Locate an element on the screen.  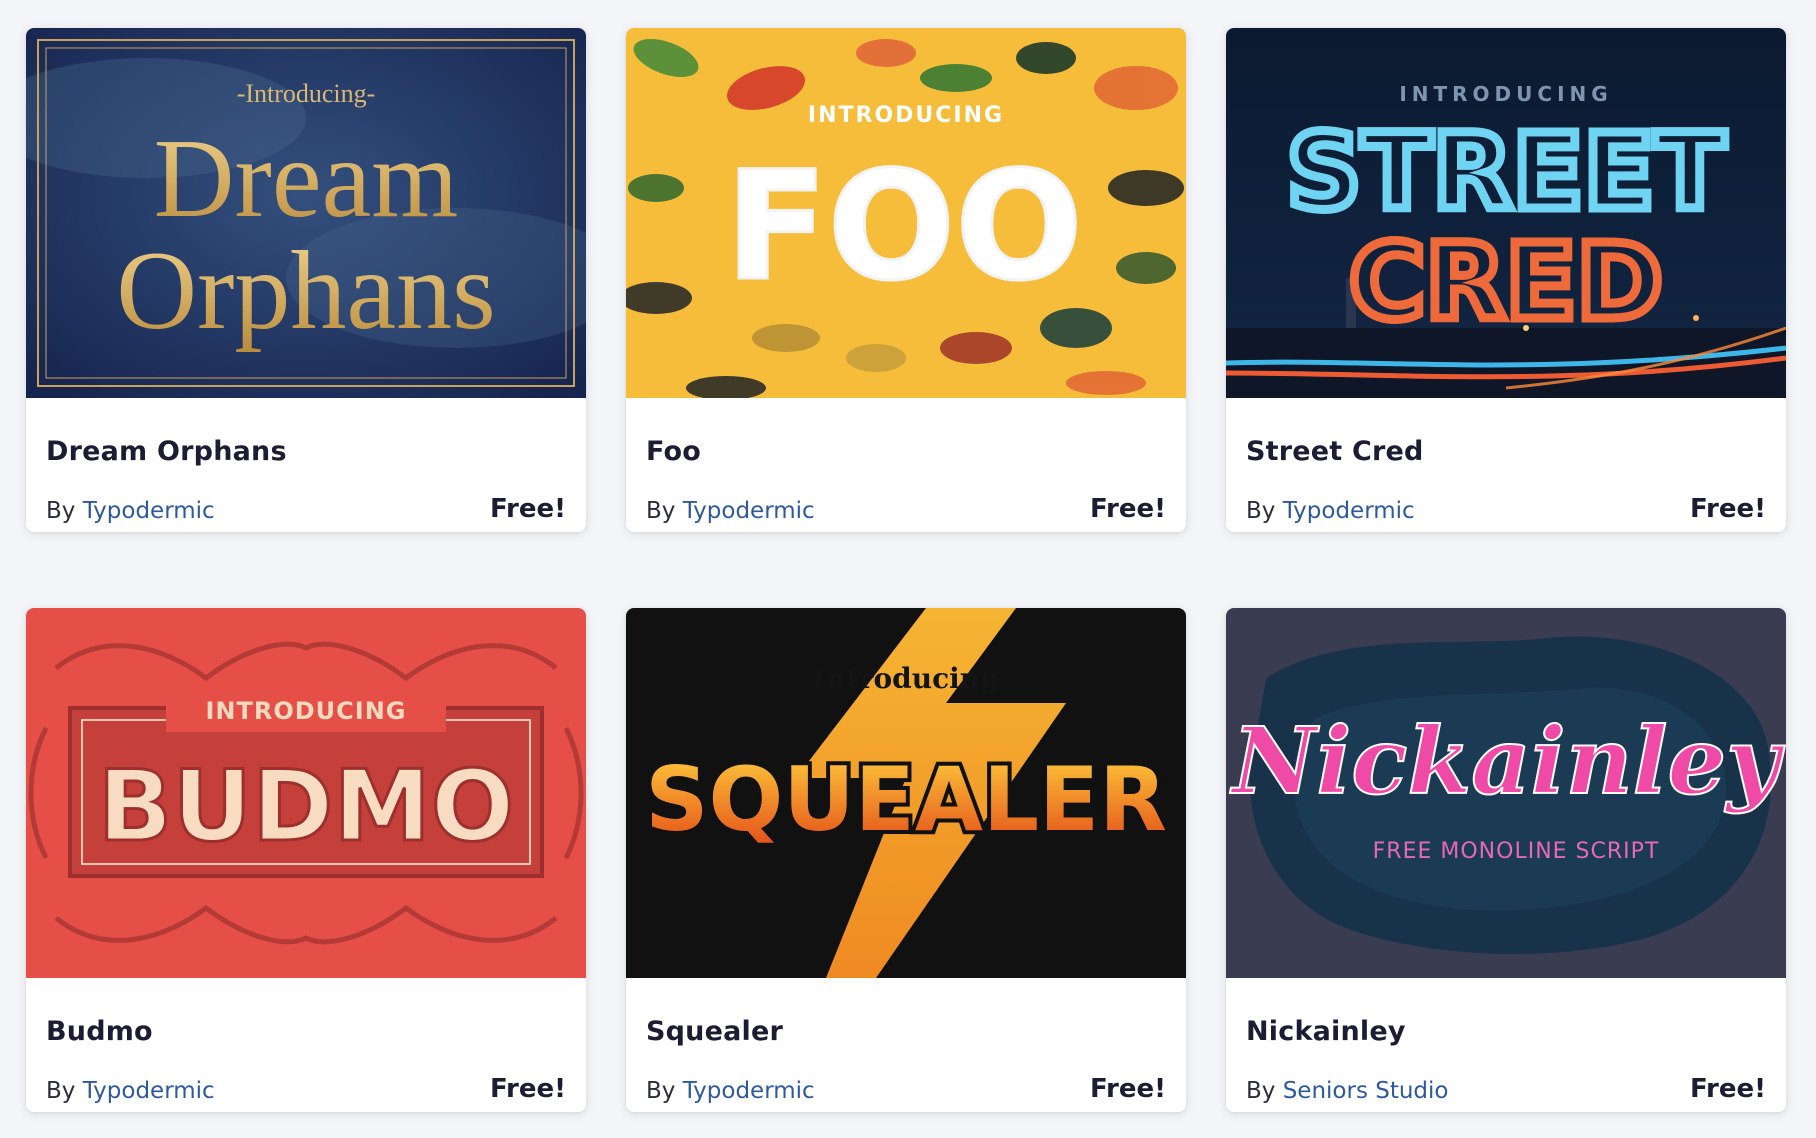
preview-subtitle: FREE MONOLINE SCRIPT is located at coordinates (1516, 851).